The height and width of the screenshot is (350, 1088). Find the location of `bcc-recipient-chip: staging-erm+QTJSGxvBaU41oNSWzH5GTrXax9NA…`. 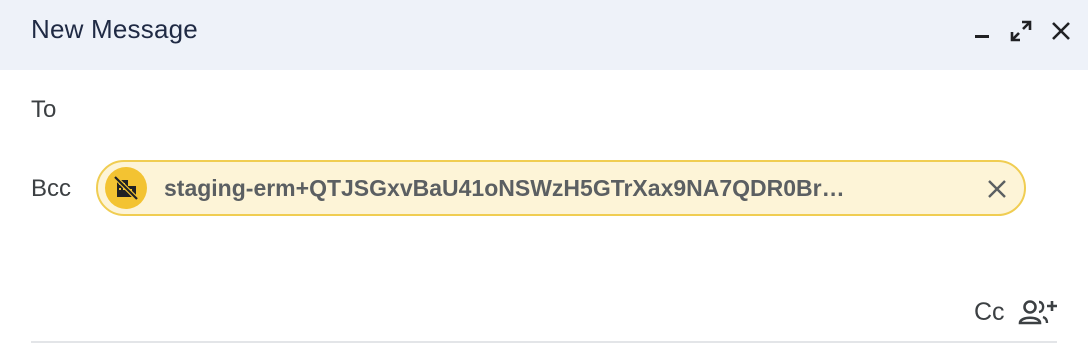

bcc-recipient-chip: staging-erm+QTJSGxvBaU41oNSWzH5GTrXax9NA… is located at coordinates (561, 188).